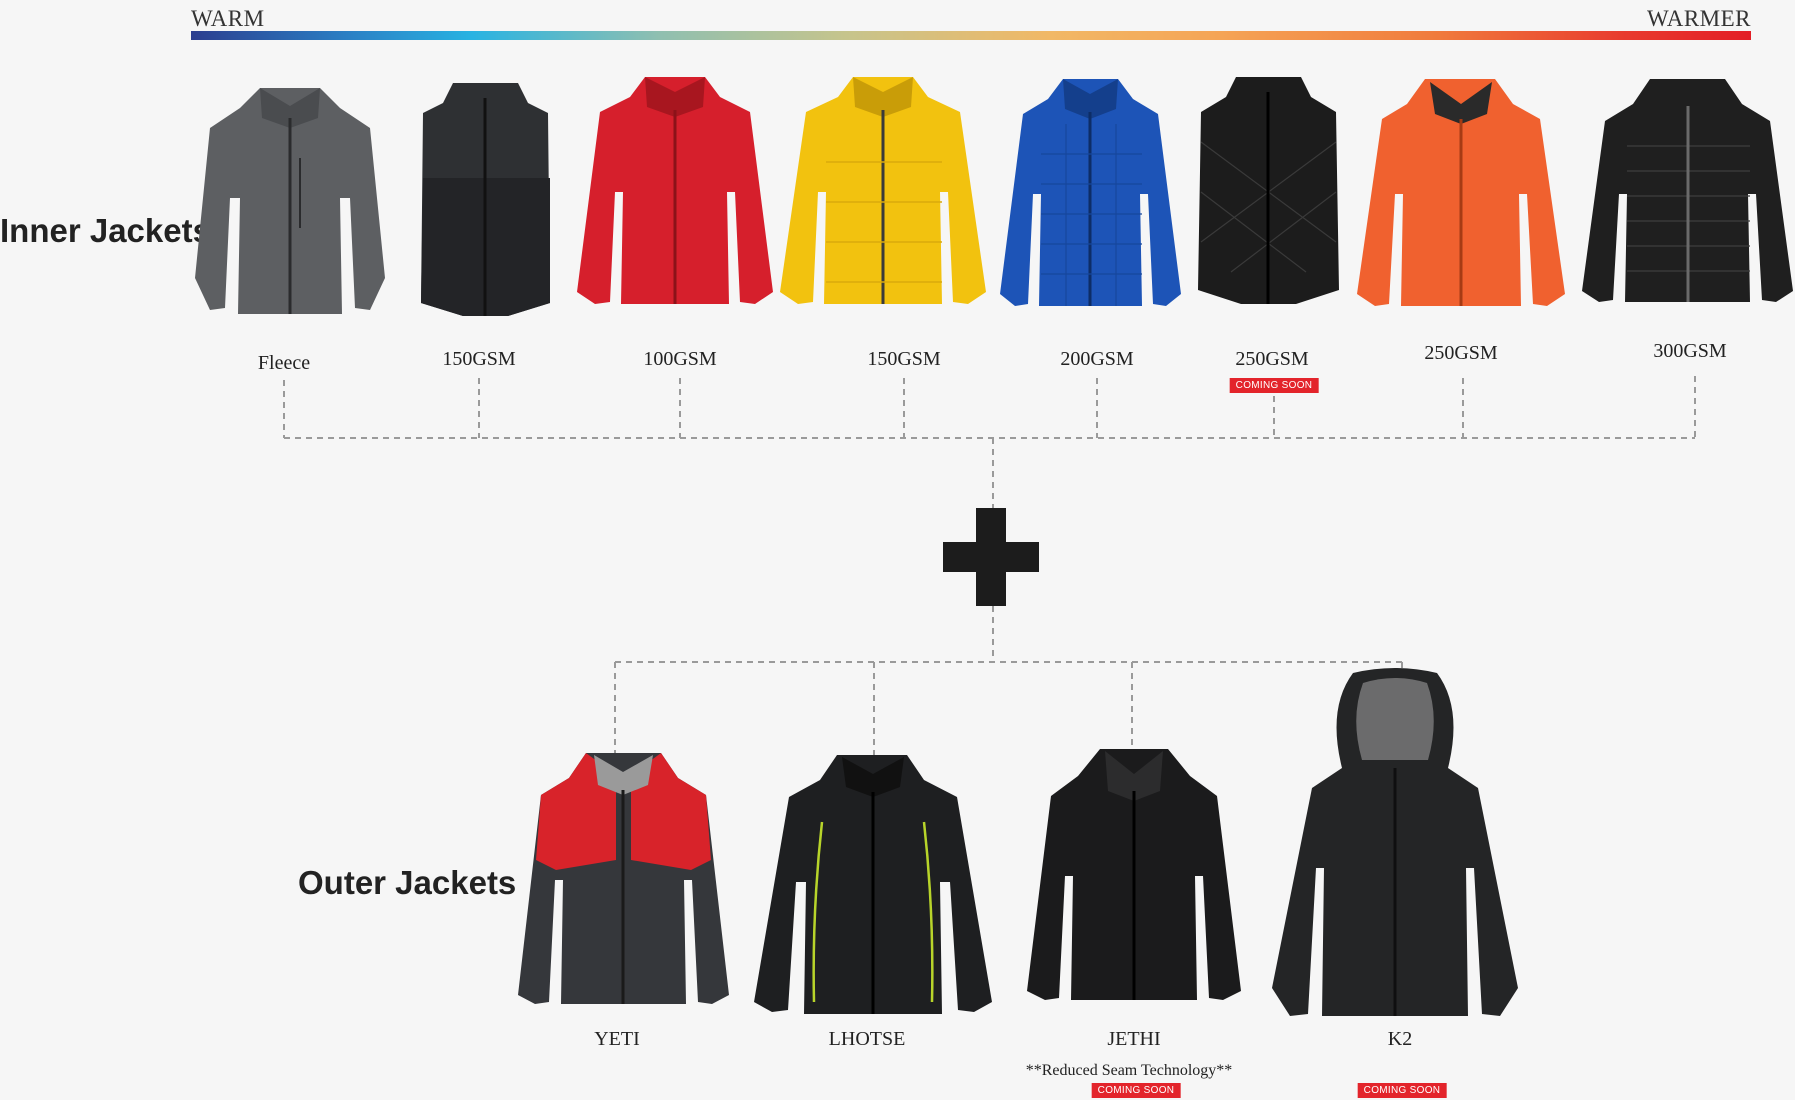 Image resolution: width=1795 pixels, height=1100 pixels. Describe the element at coordinates (1129, 1070) in the screenshot. I see `reduced-seam-note: **Reduced Seam Technology**` at that location.